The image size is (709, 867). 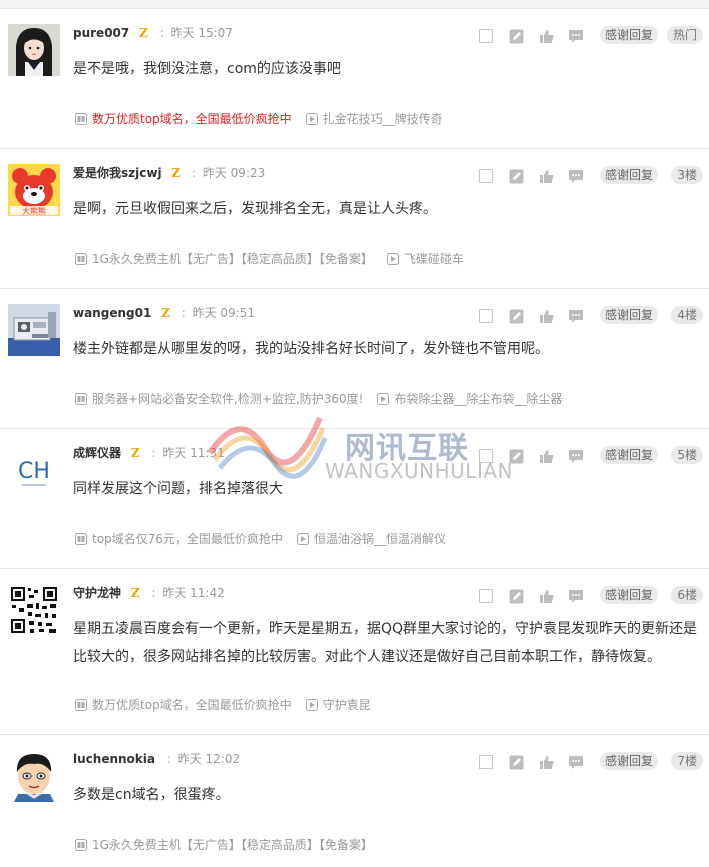 I want to click on girl-photo-icon, so click(x=34, y=50).